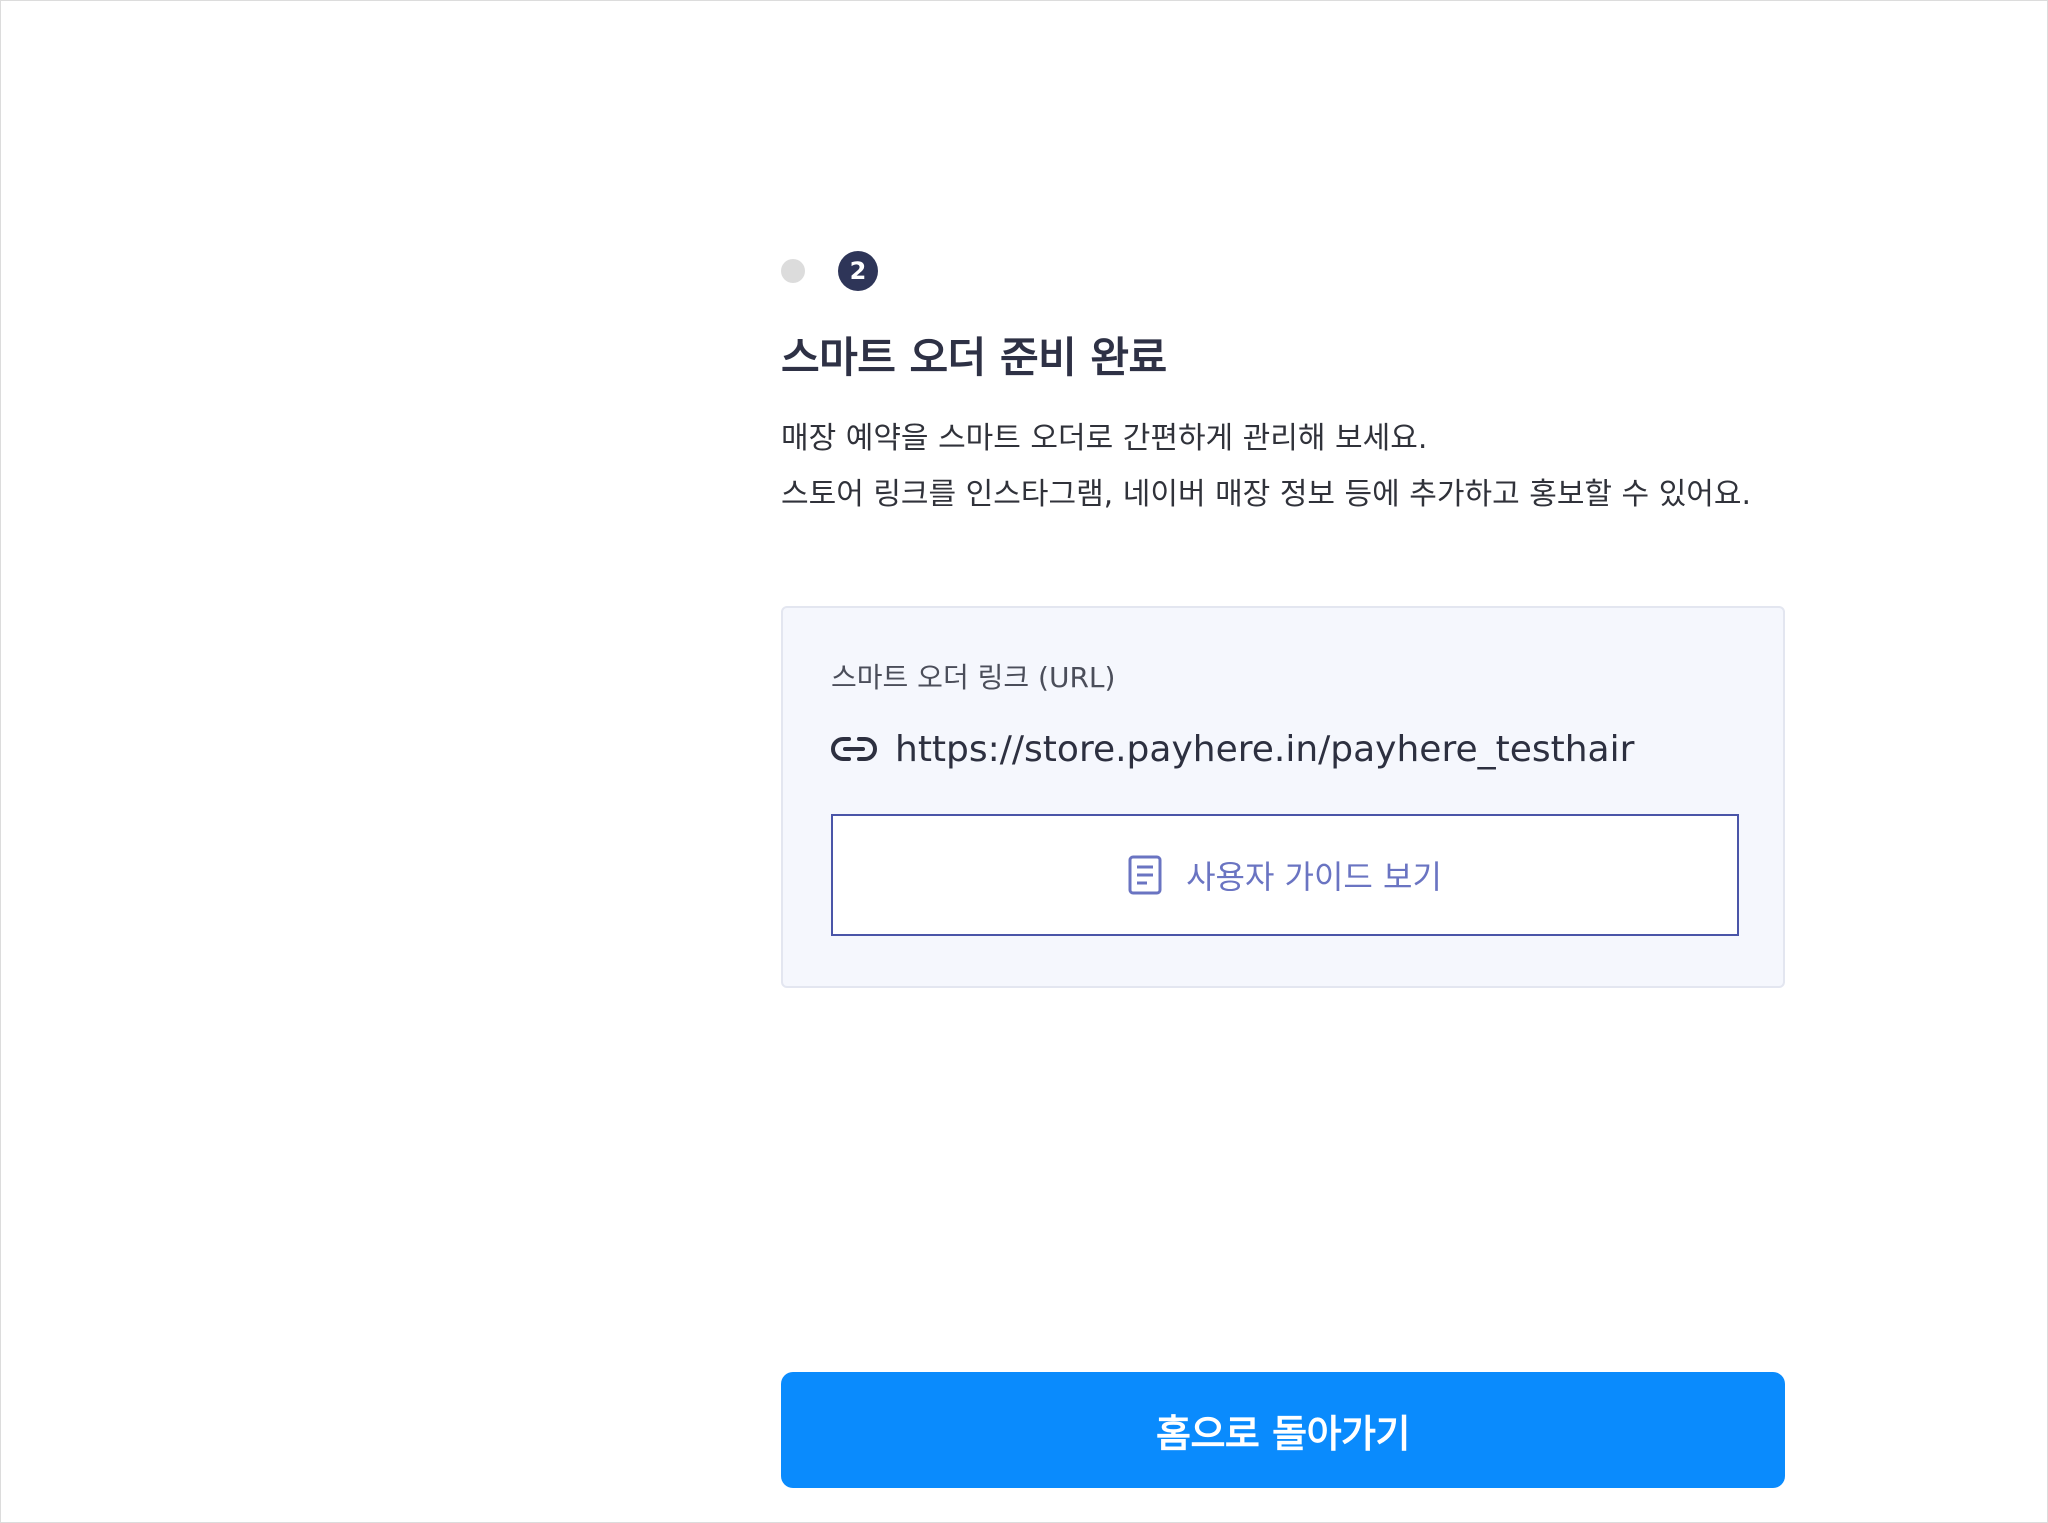  I want to click on description-line-1: 매장 예약을 스마트 오더로 간편하게 관리해 보세요., so click(1104, 438).